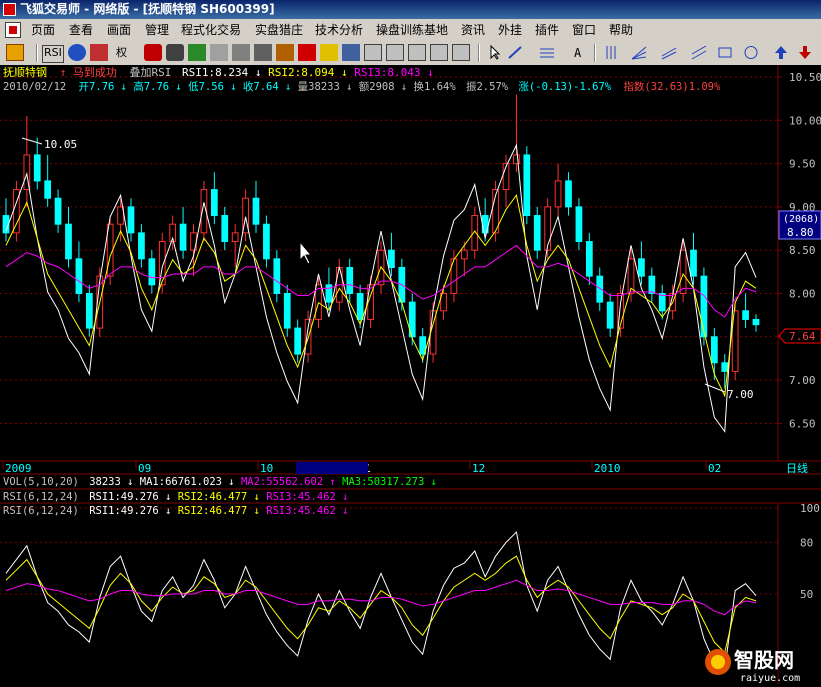  I want to click on menu-window: 窗口, so click(584, 30).